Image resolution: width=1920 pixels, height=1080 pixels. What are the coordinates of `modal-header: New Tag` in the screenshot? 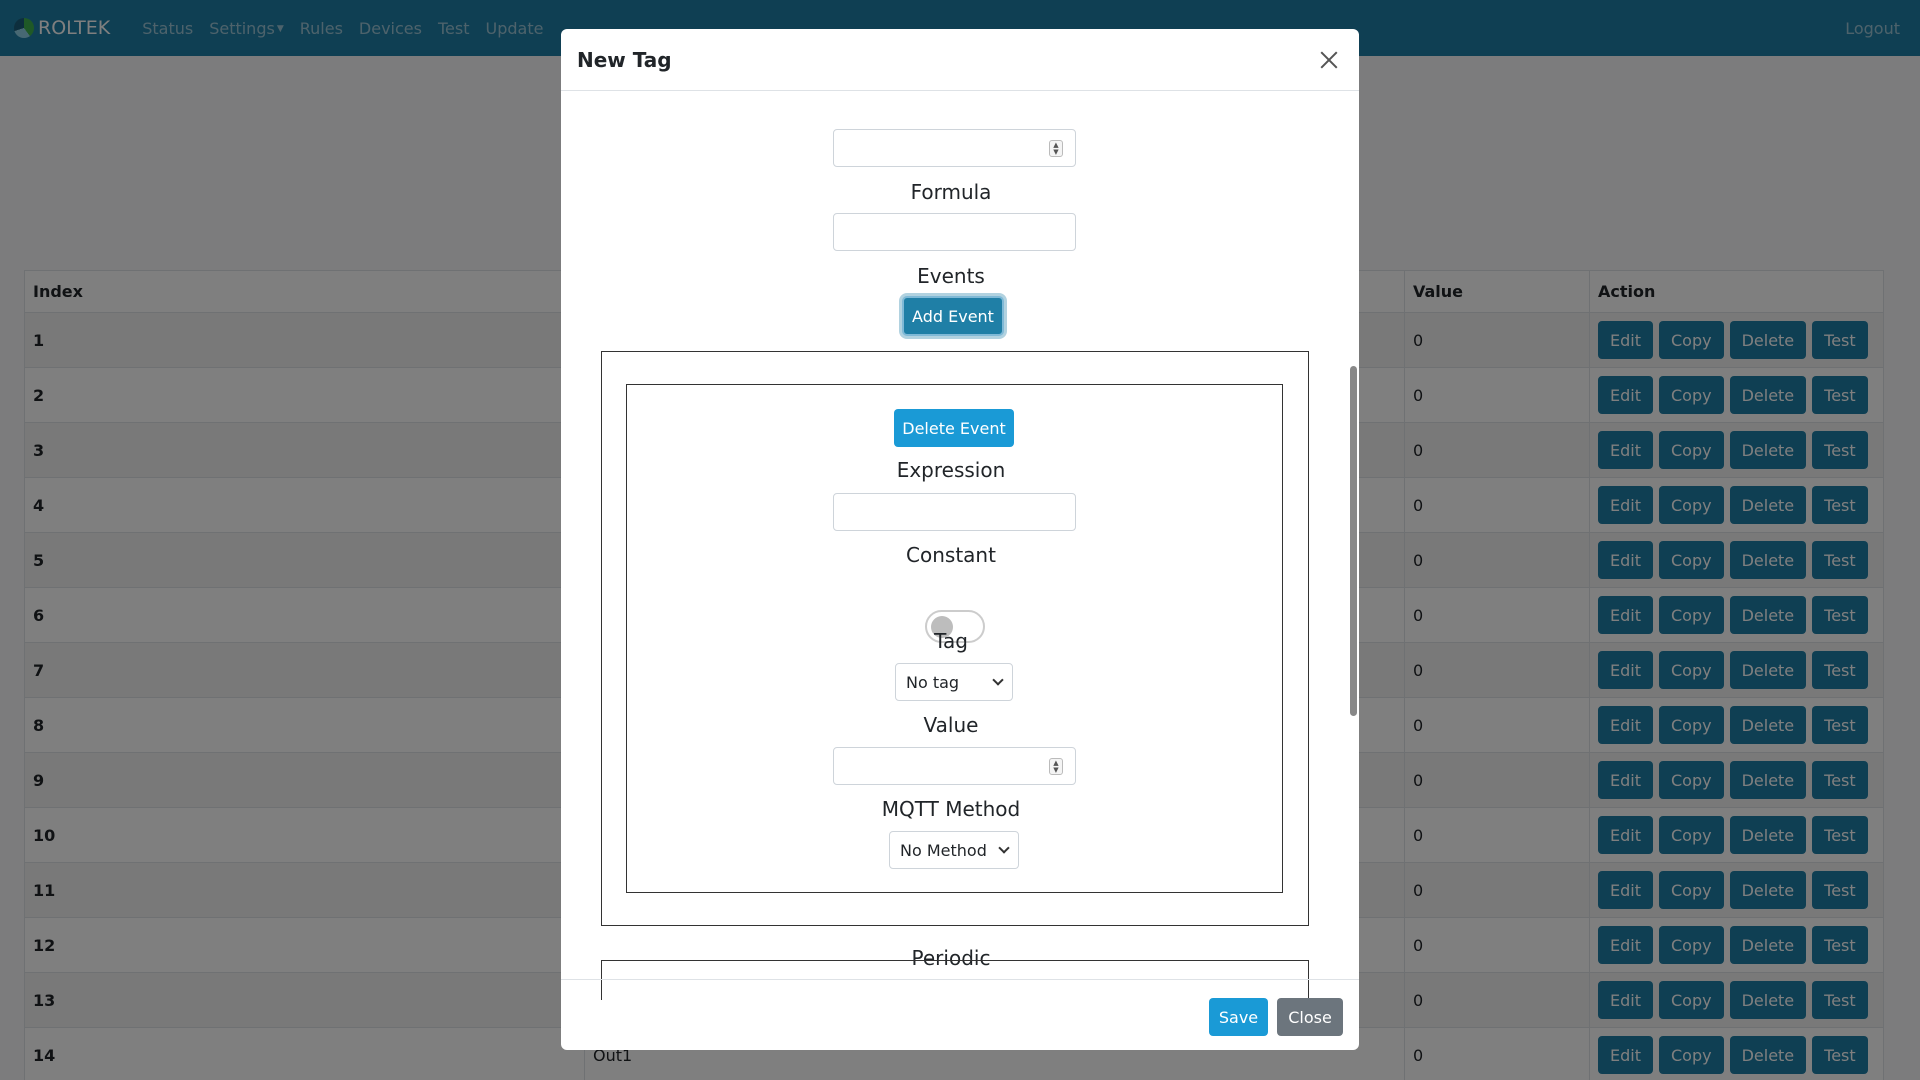 It's located at (960, 60).